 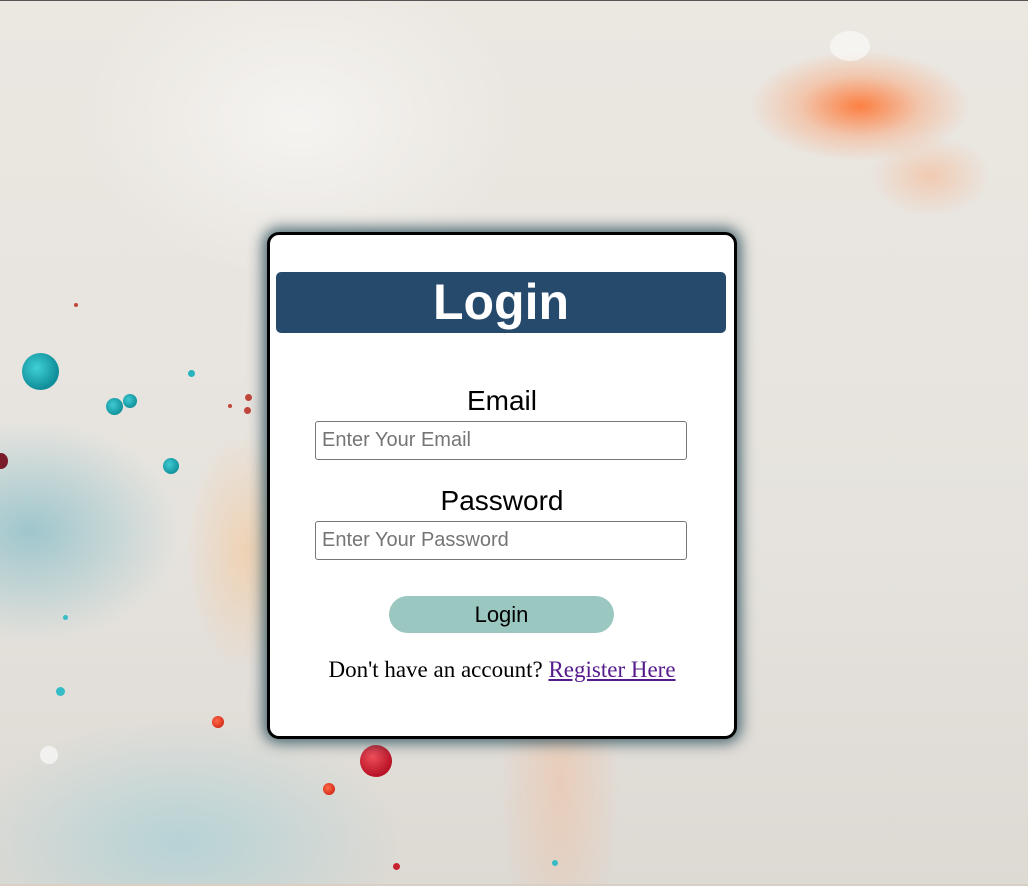 What do you see at coordinates (502, 500) in the screenshot?
I see `password-label: Password` at bounding box center [502, 500].